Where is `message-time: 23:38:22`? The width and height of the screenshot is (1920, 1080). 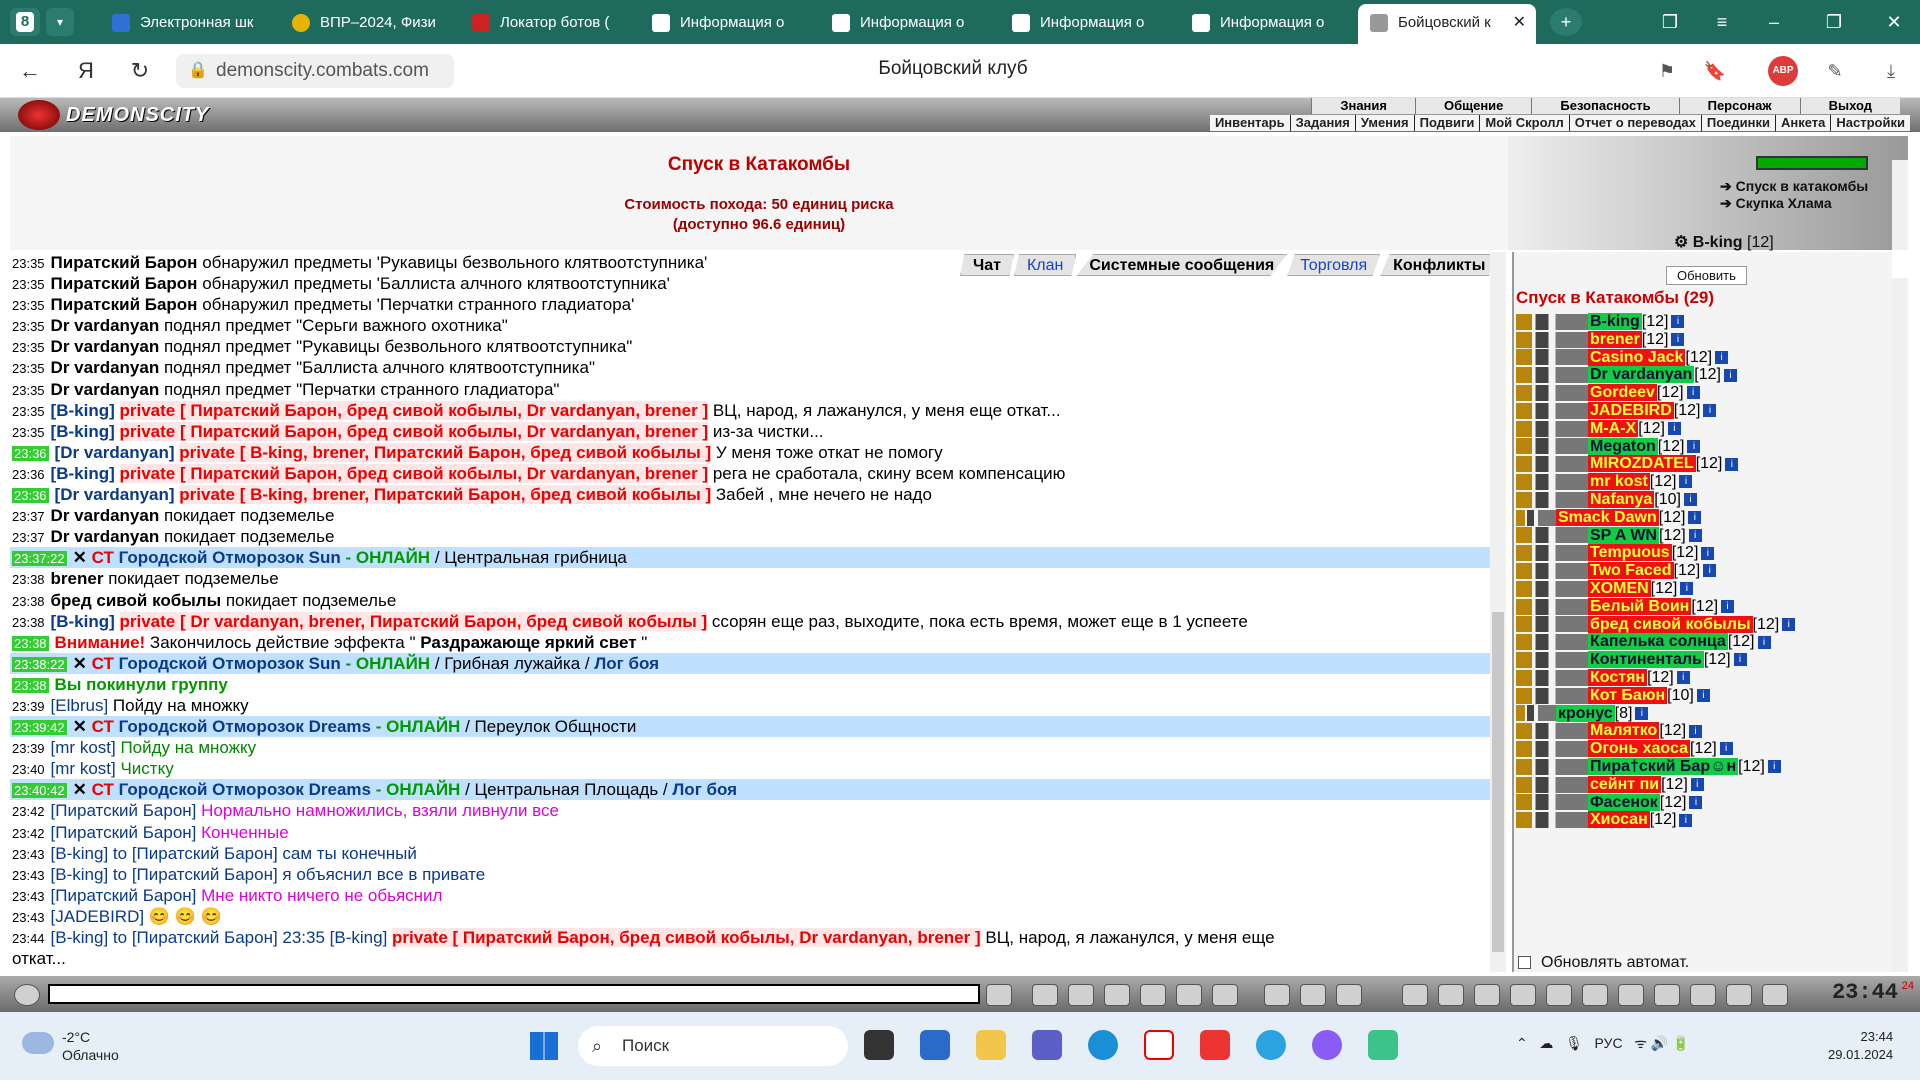 message-time: 23:38:22 is located at coordinates (39, 664).